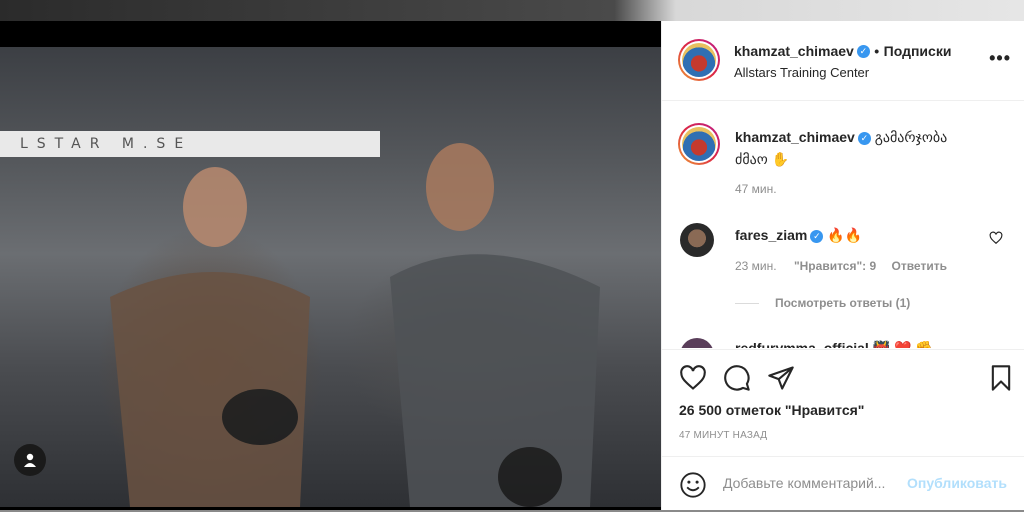 The height and width of the screenshot is (512, 1024). I want to click on following-button: Подписки, so click(918, 51).